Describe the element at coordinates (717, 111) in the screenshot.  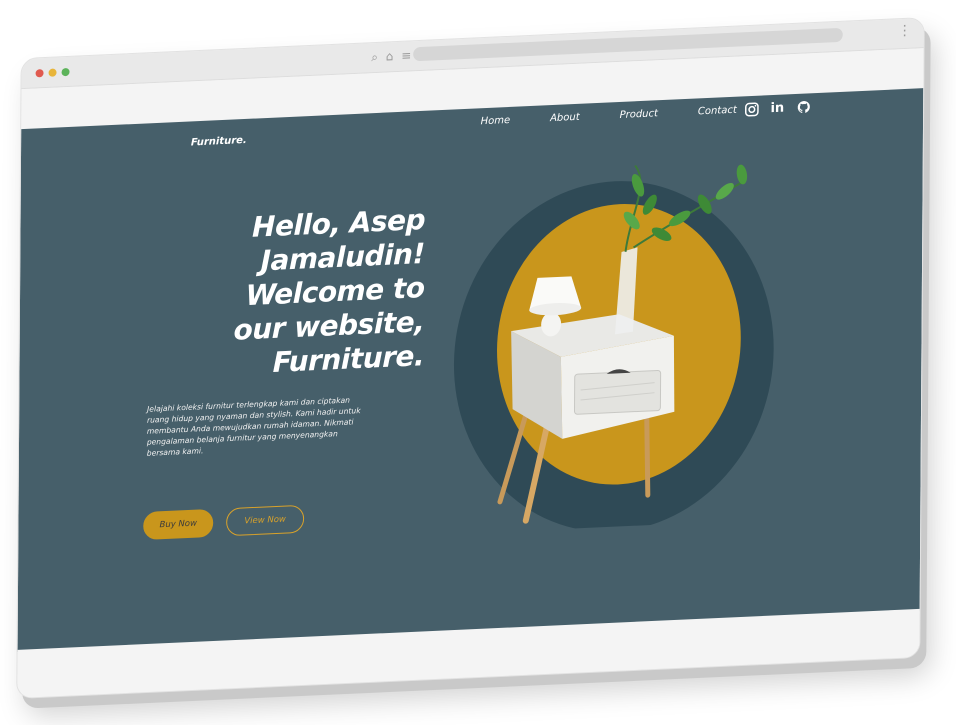
I see `nav-contact: Contact` at that location.